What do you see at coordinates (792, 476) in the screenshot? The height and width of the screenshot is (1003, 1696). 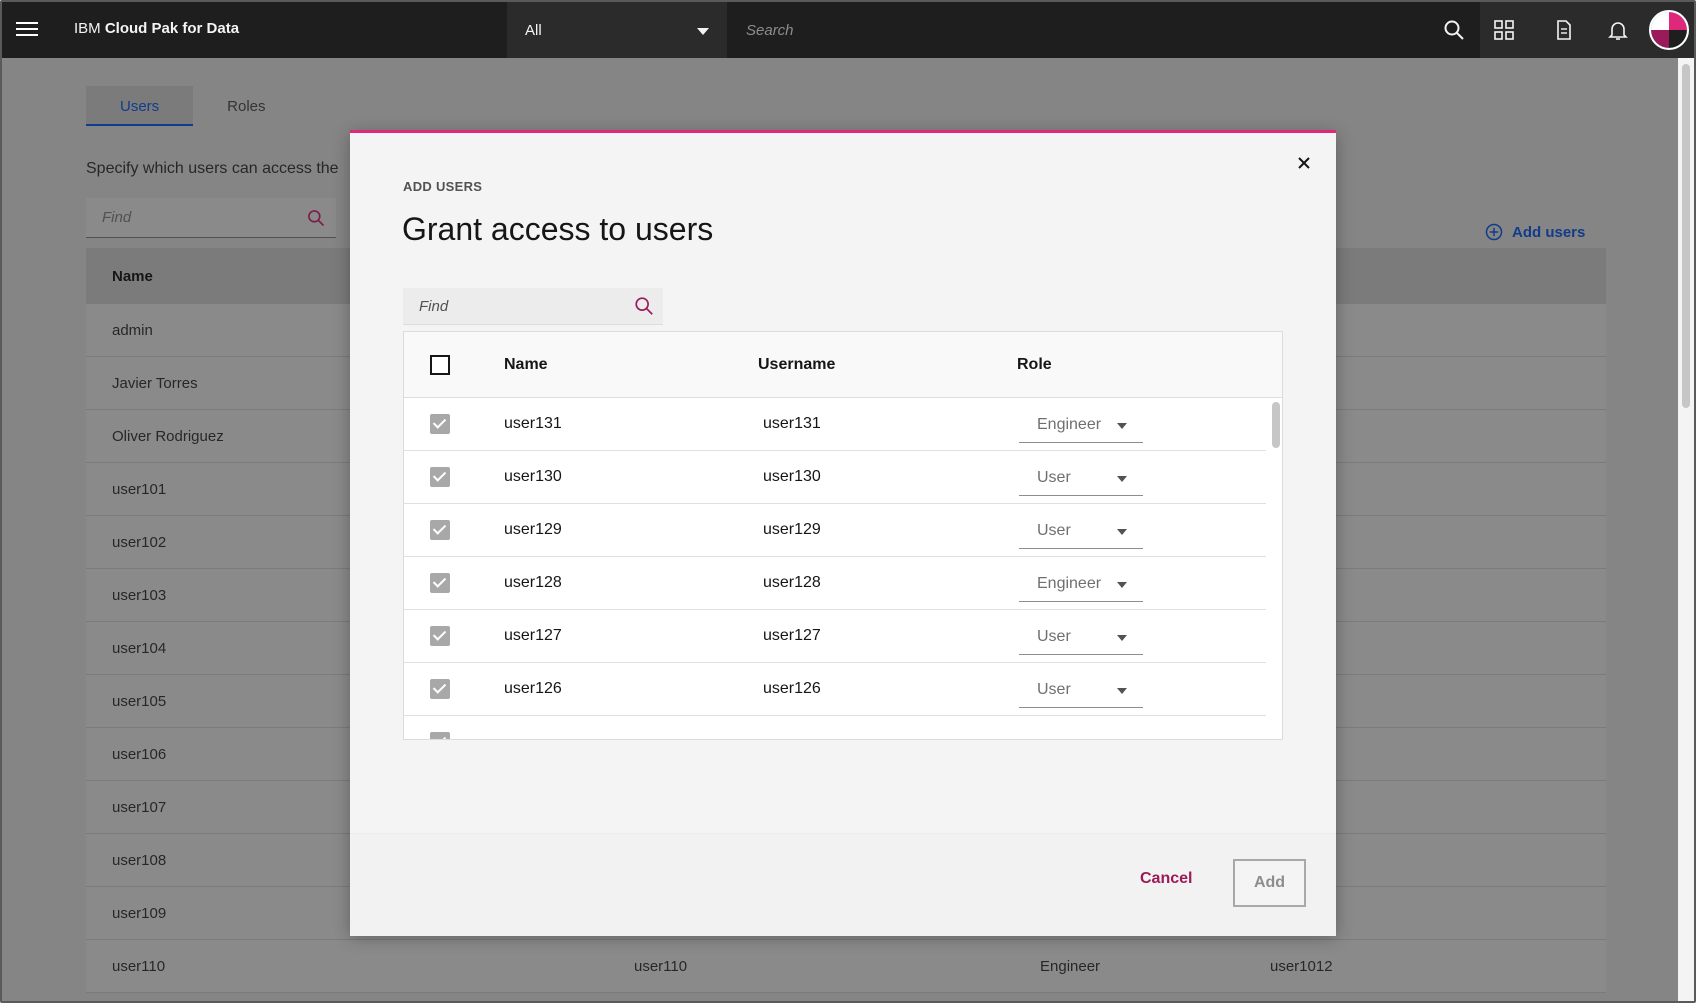 I see `row-username: user130` at bounding box center [792, 476].